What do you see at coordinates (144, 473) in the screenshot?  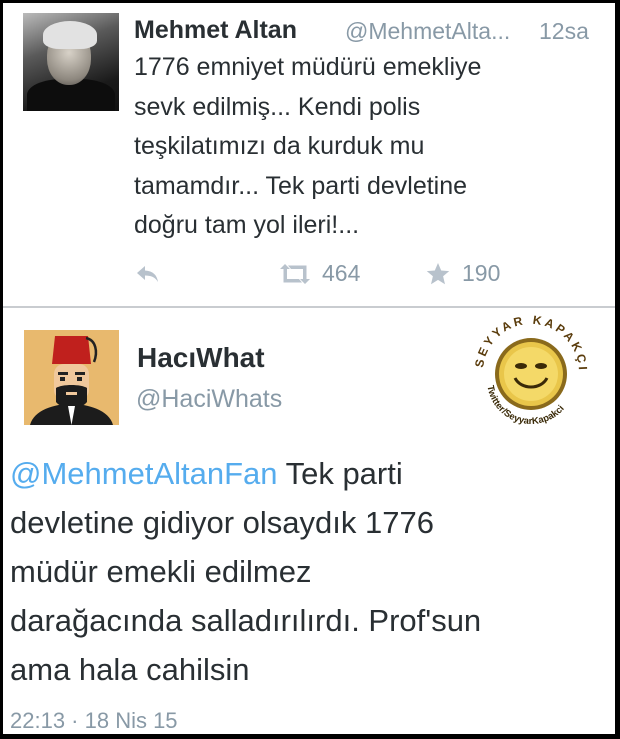 I see `mention-link: @MehmetAltanFan` at bounding box center [144, 473].